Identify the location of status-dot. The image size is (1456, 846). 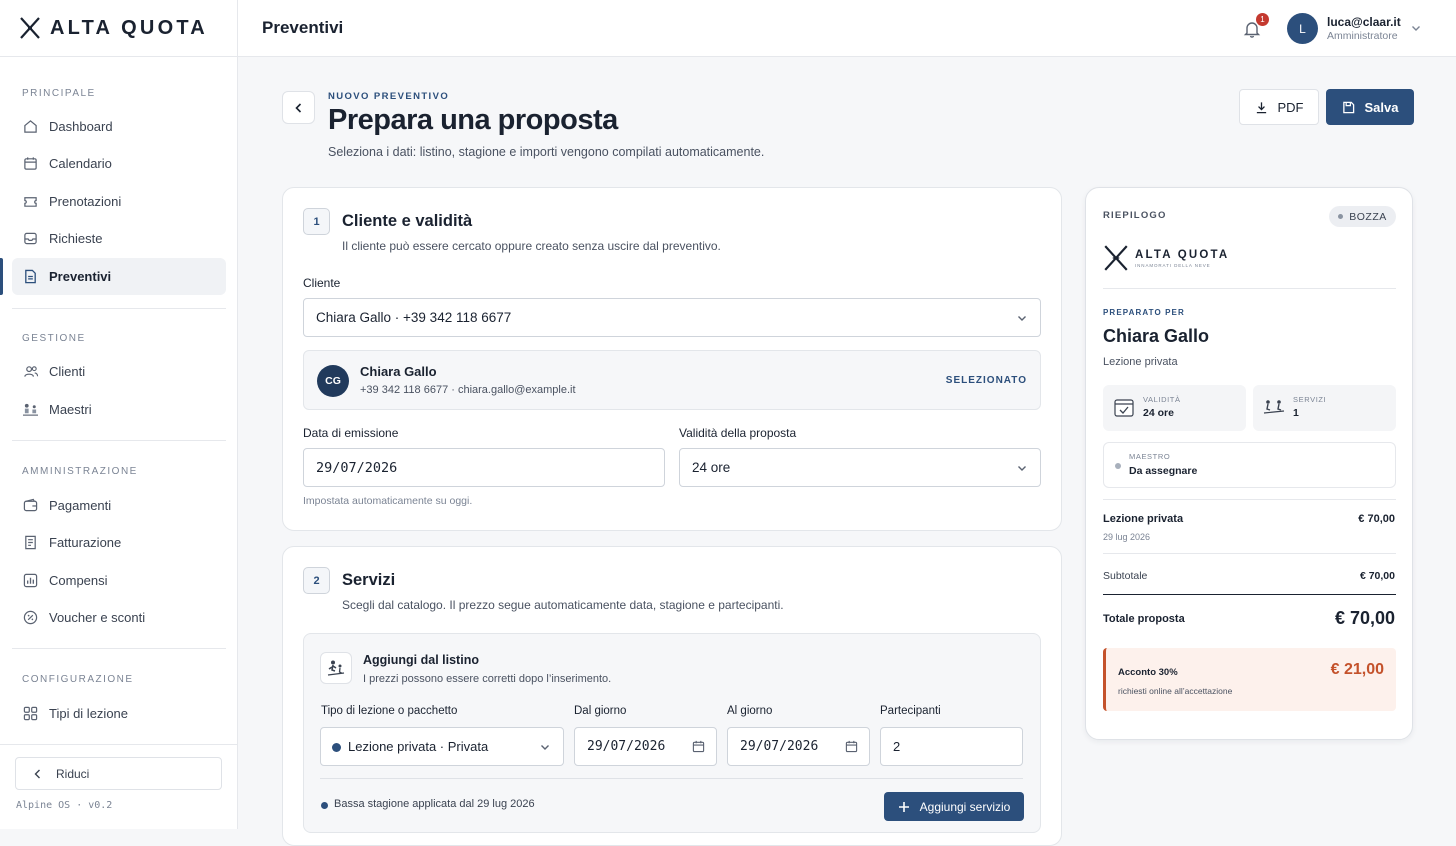
(1341, 216).